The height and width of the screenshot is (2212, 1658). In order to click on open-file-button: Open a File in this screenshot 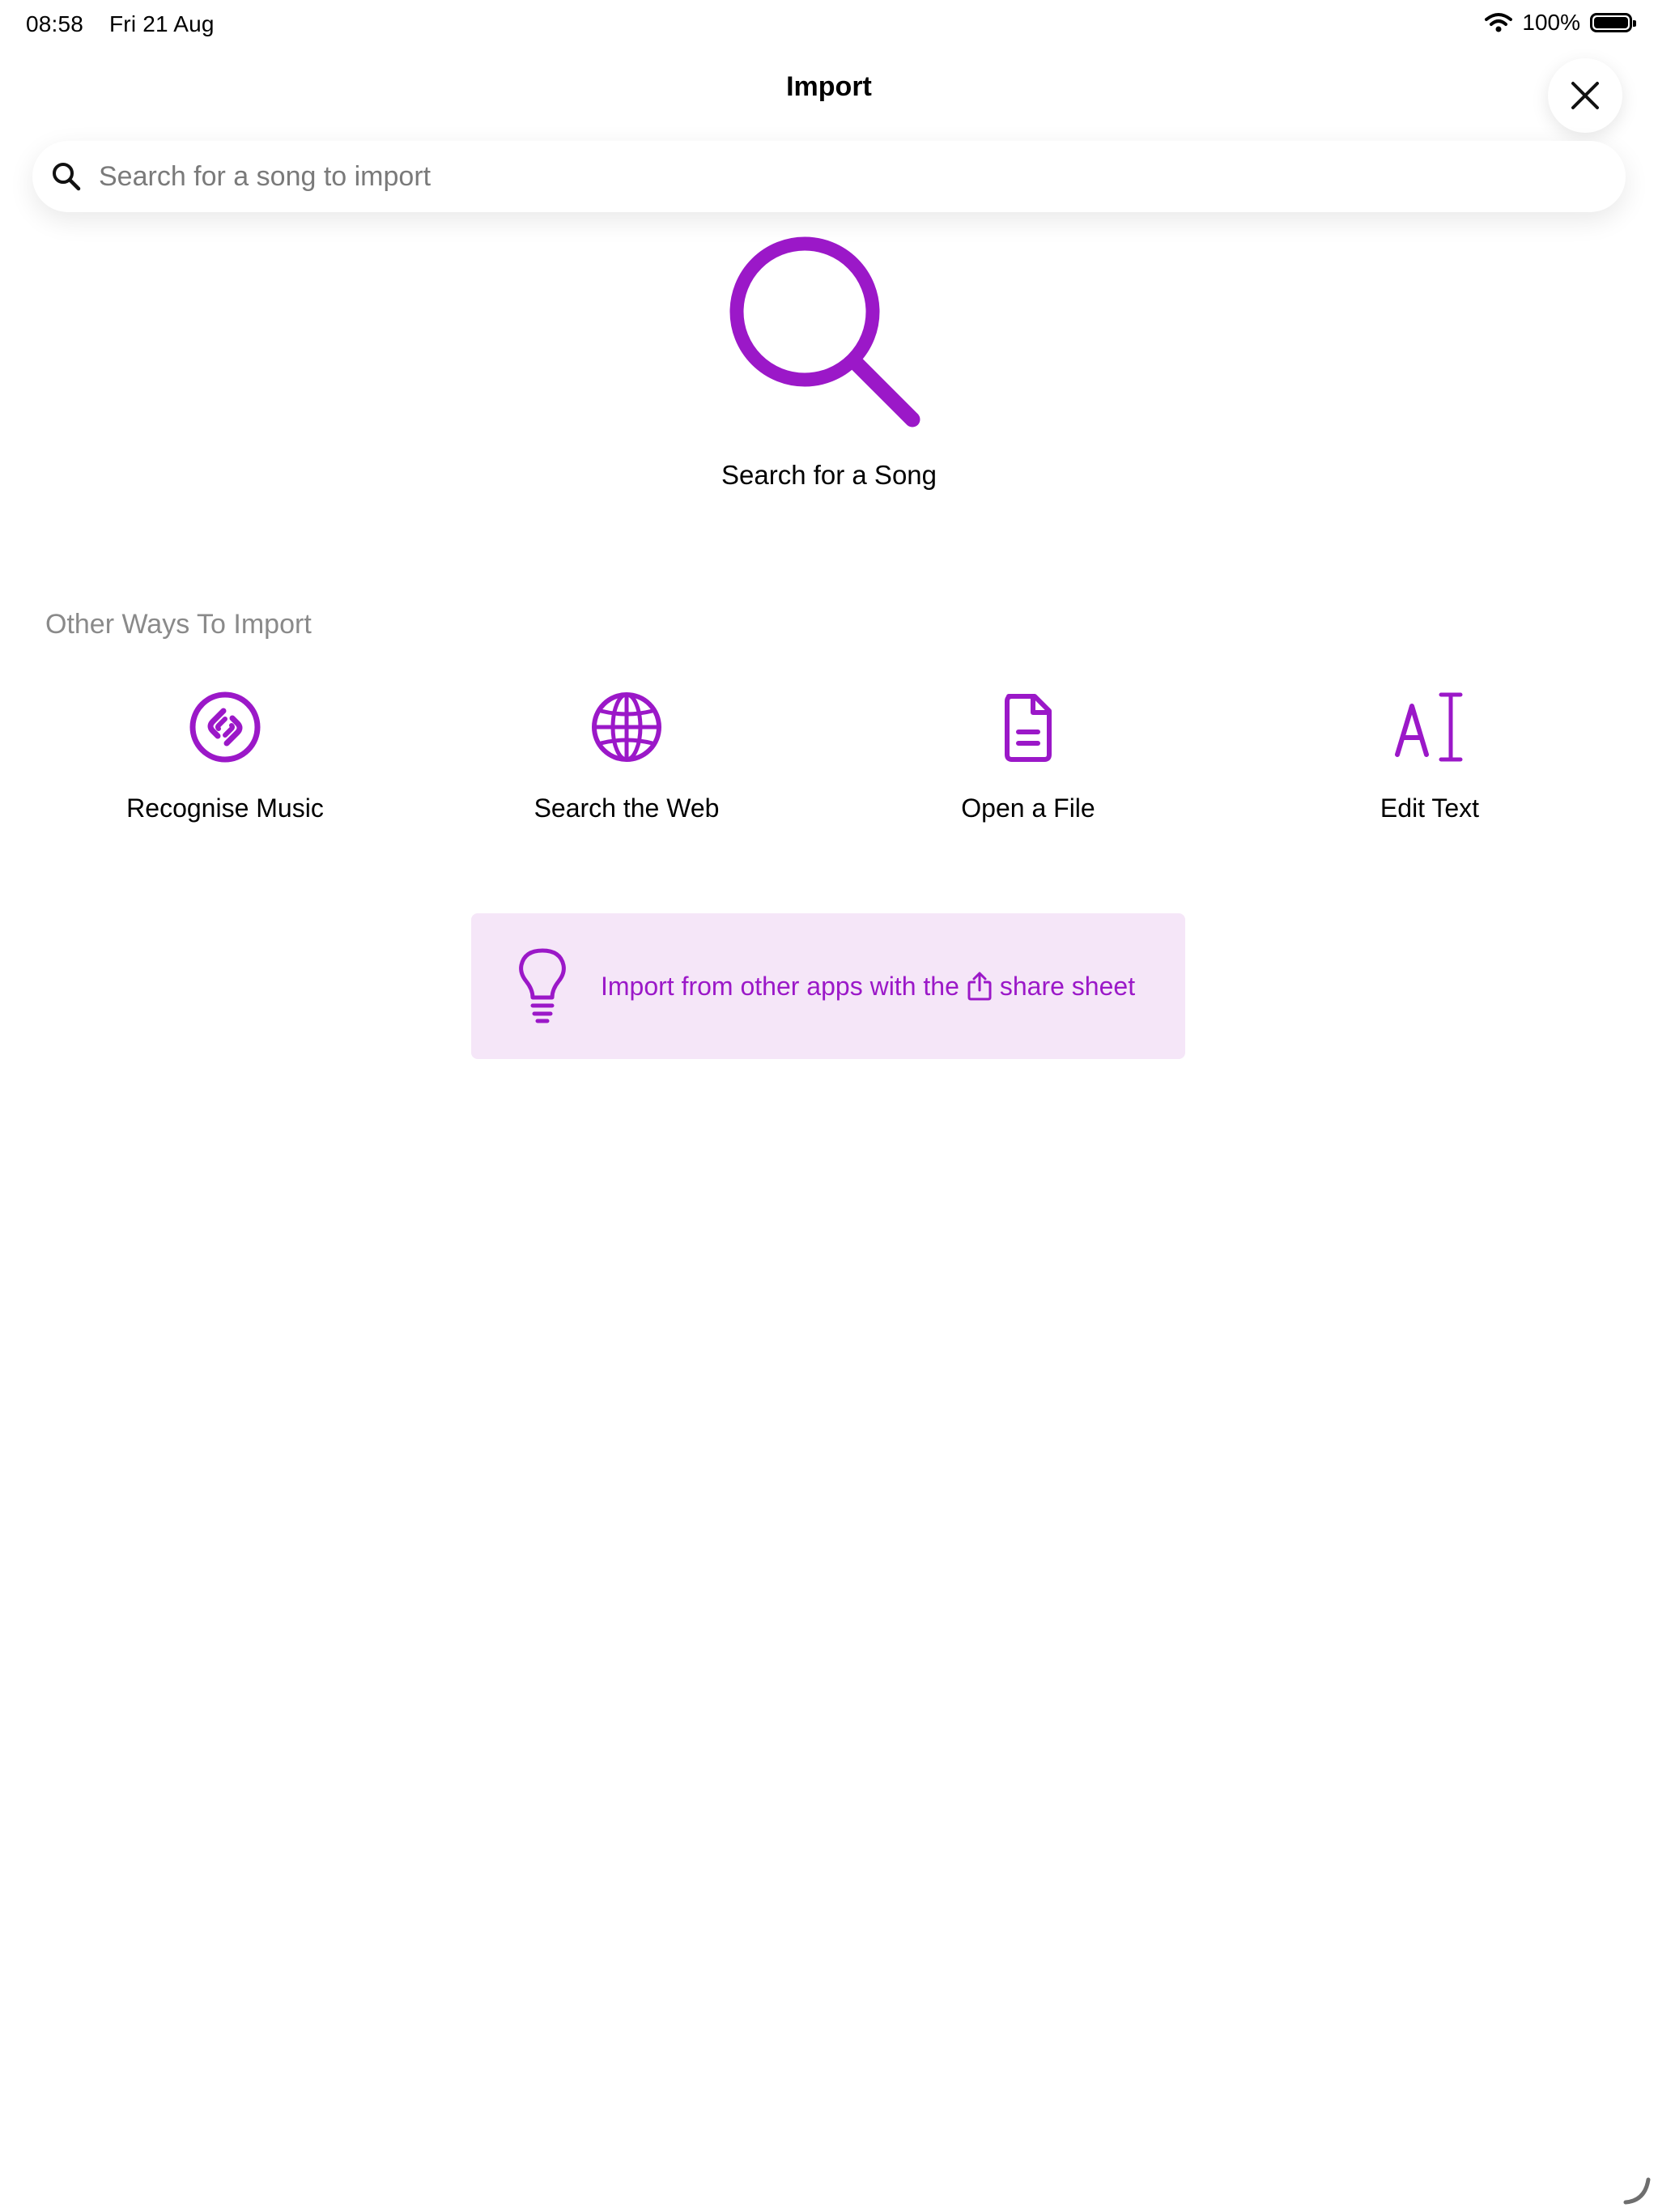, I will do `click(1028, 757)`.